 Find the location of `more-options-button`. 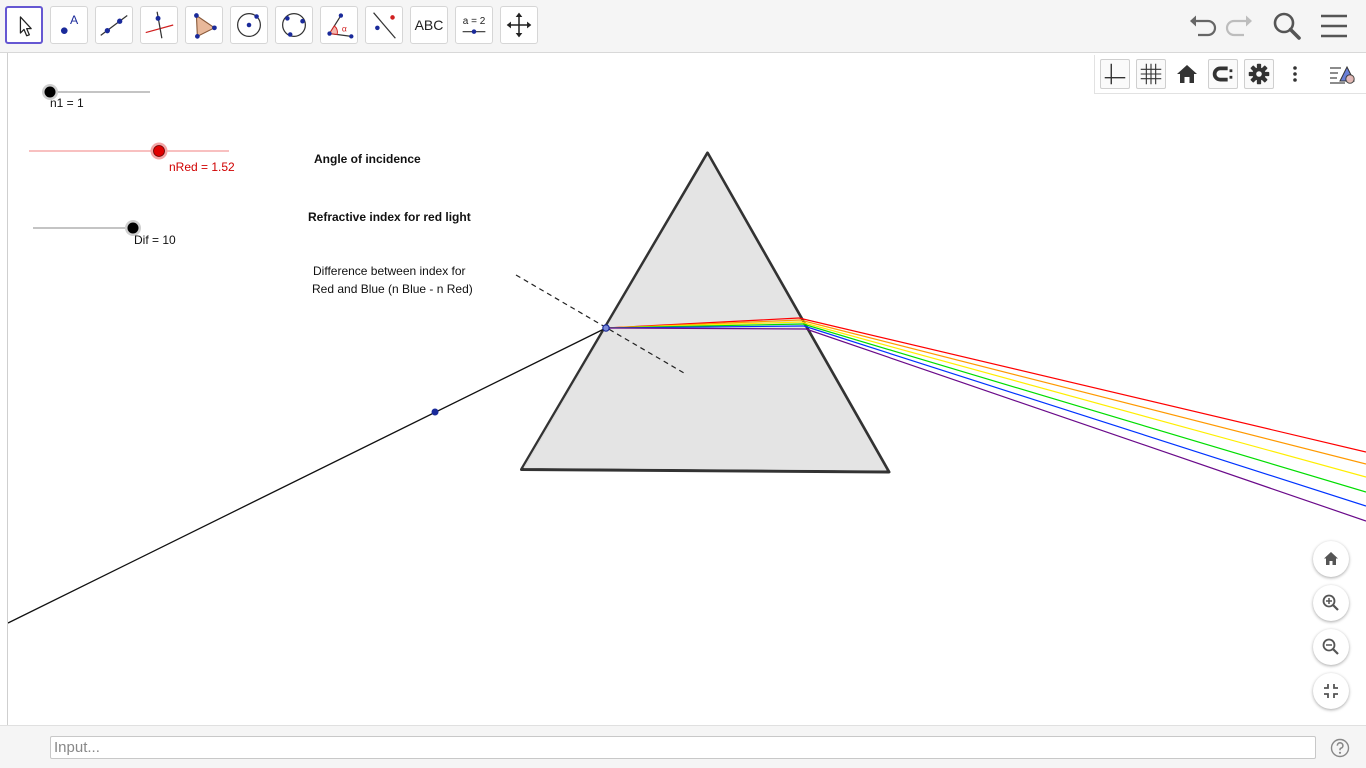

more-options-button is located at coordinates (1295, 74).